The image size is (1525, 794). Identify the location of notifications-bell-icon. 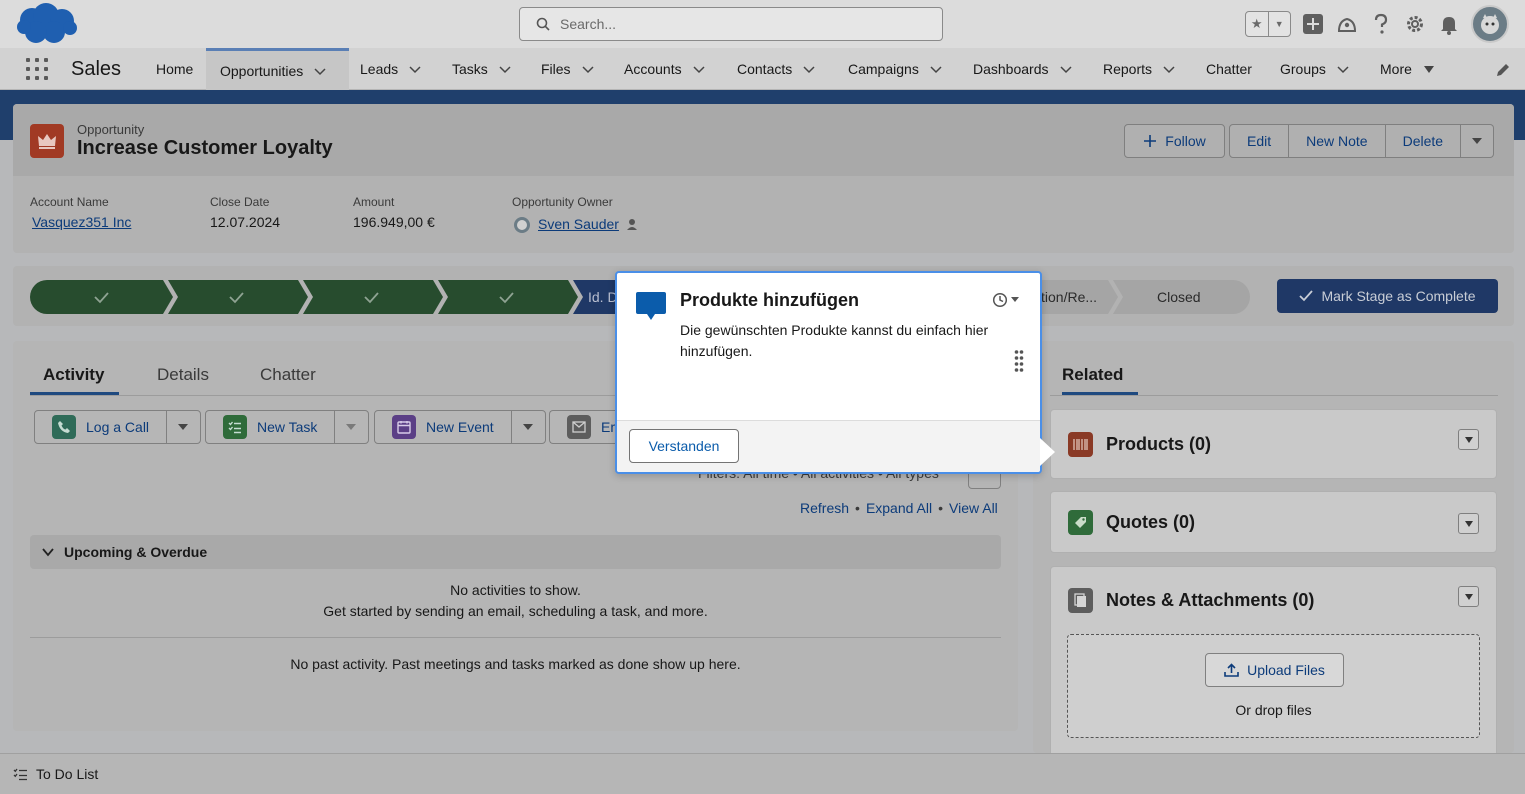
(1449, 24).